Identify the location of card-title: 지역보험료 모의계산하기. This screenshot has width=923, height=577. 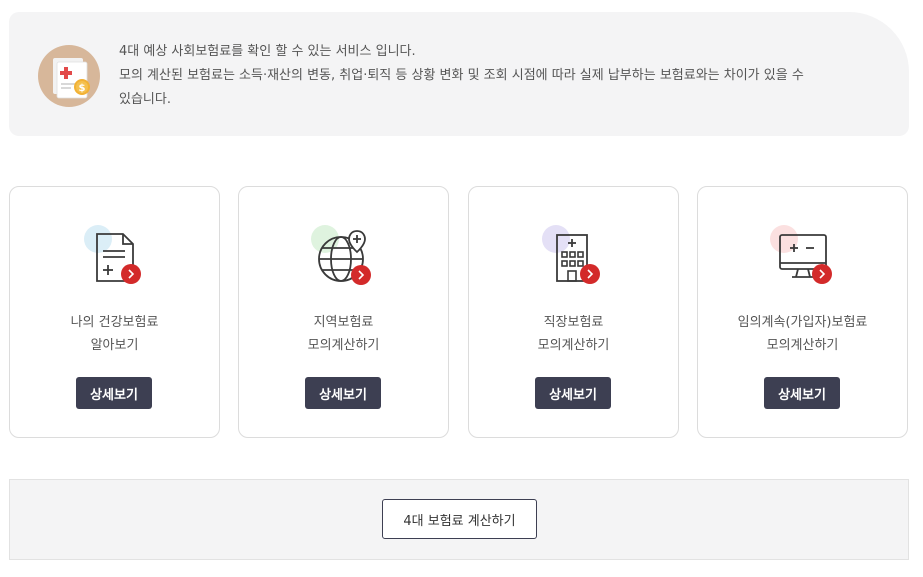
(343, 334).